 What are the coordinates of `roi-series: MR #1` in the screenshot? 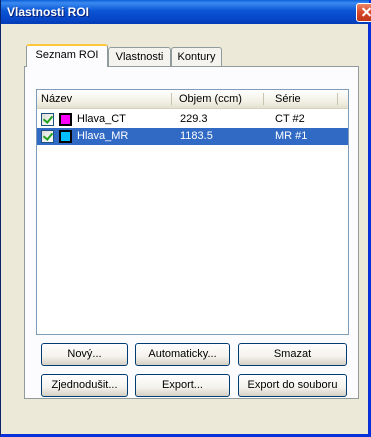 It's located at (291, 136).